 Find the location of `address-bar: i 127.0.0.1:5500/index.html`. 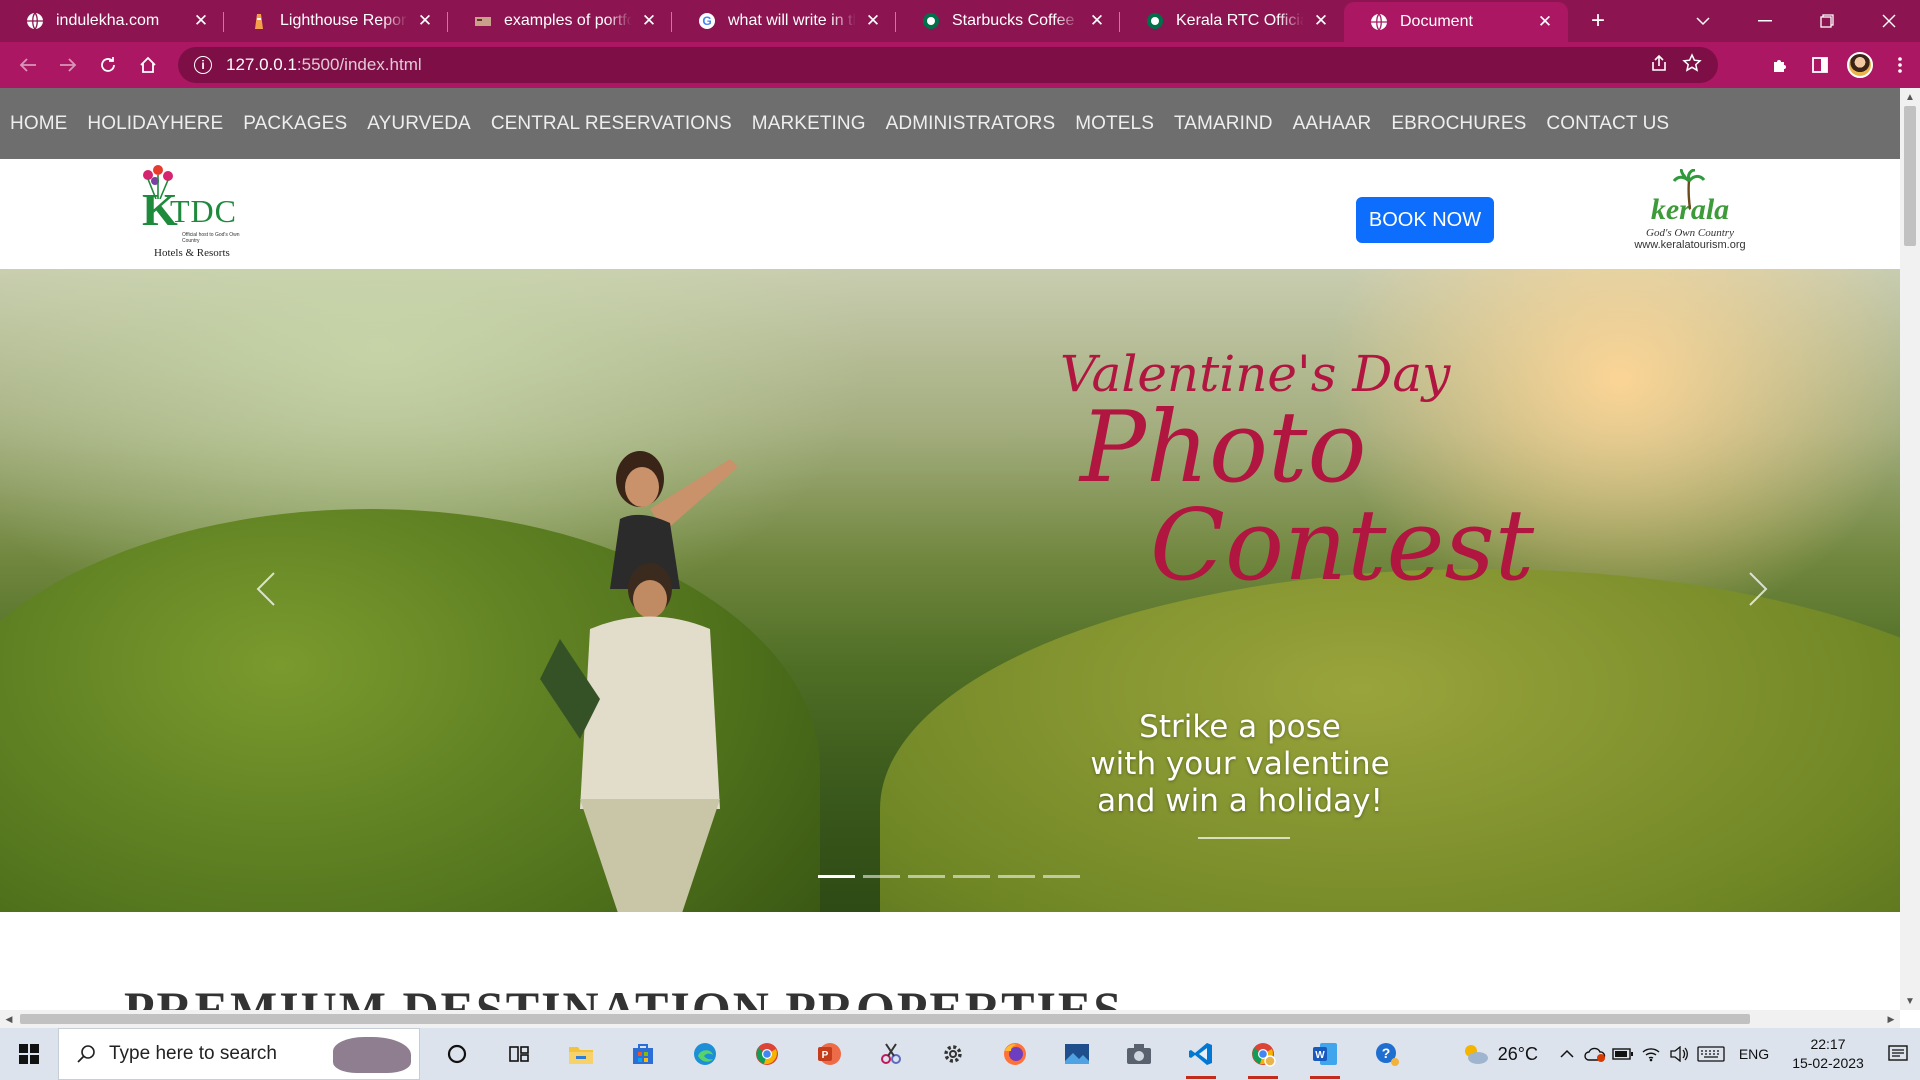

address-bar: i 127.0.0.1:5500/index.html is located at coordinates (948, 65).